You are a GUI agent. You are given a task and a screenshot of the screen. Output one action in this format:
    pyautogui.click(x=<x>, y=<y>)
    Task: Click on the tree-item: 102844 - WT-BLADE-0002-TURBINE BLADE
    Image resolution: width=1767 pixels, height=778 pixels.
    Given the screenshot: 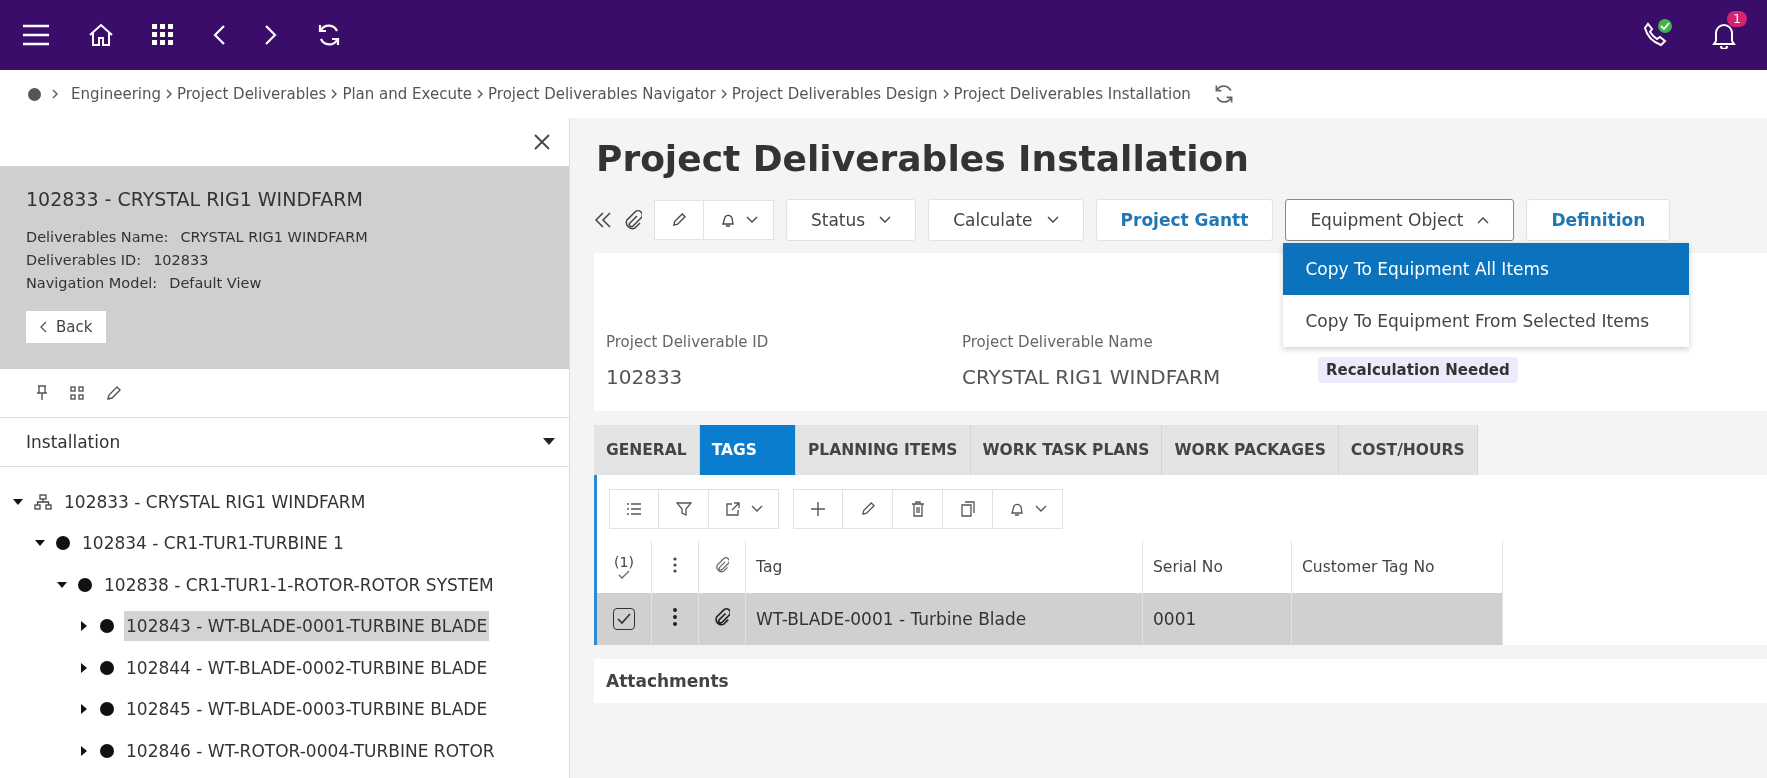 What is the action you would take?
    pyautogui.click(x=307, y=667)
    